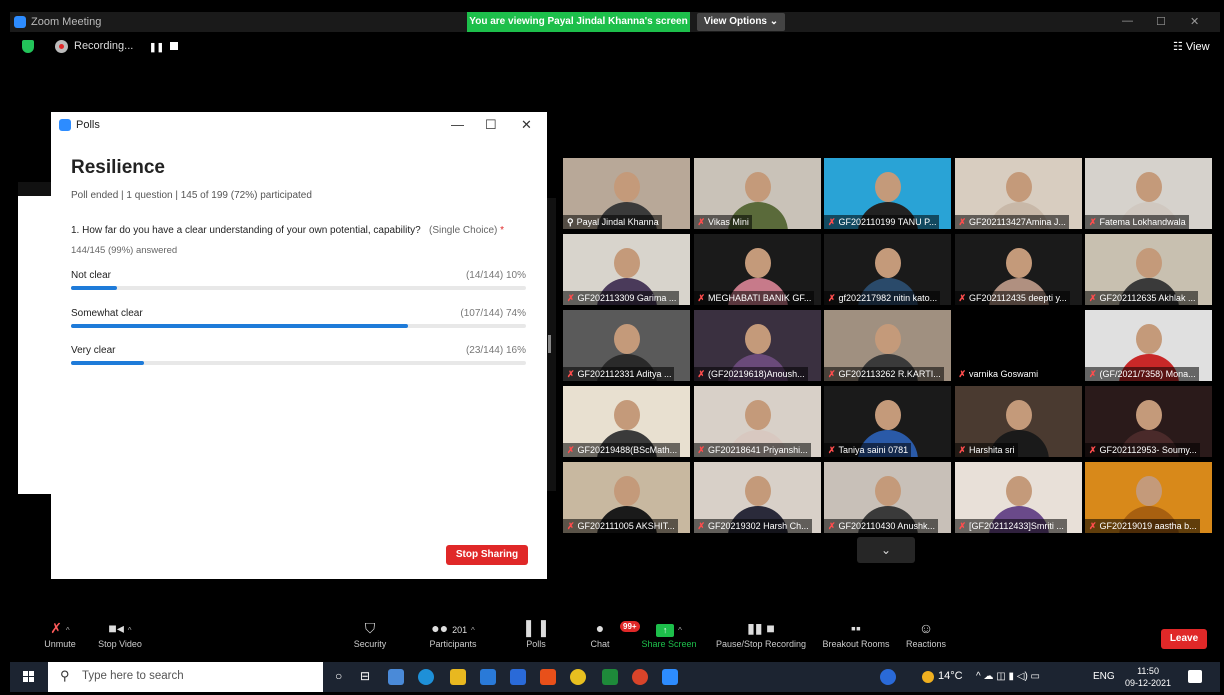 The image size is (1224, 695). What do you see at coordinates (722, 222) in the screenshot?
I see `participant-name-label: ✗ Vikas Mini` at bounding box center [722, 222].